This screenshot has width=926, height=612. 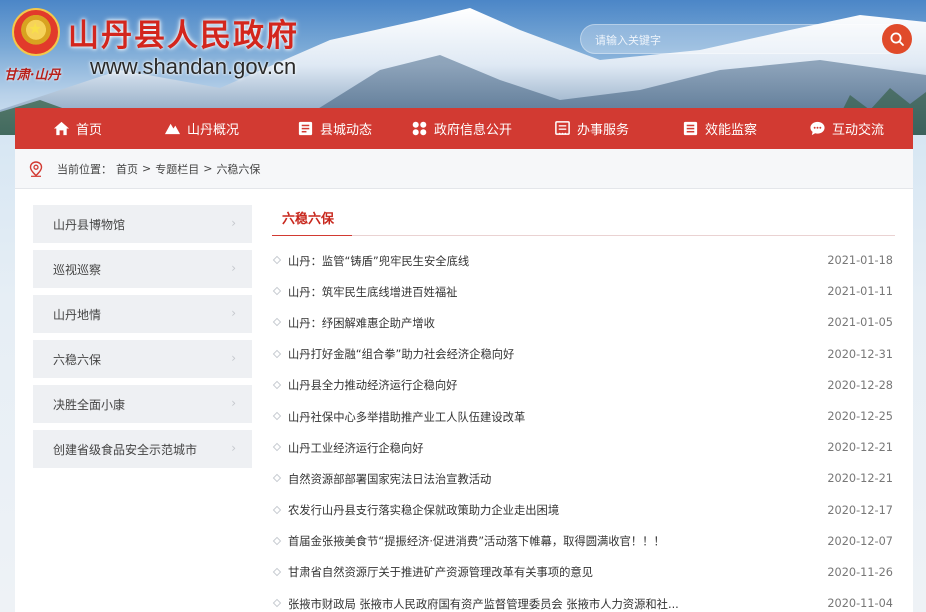 What do you see at coordinates (142, 359) in the screenshot?
I see `sidebar-item-six-stability: 六稳六保 ›` at bounding box center [142, 359].